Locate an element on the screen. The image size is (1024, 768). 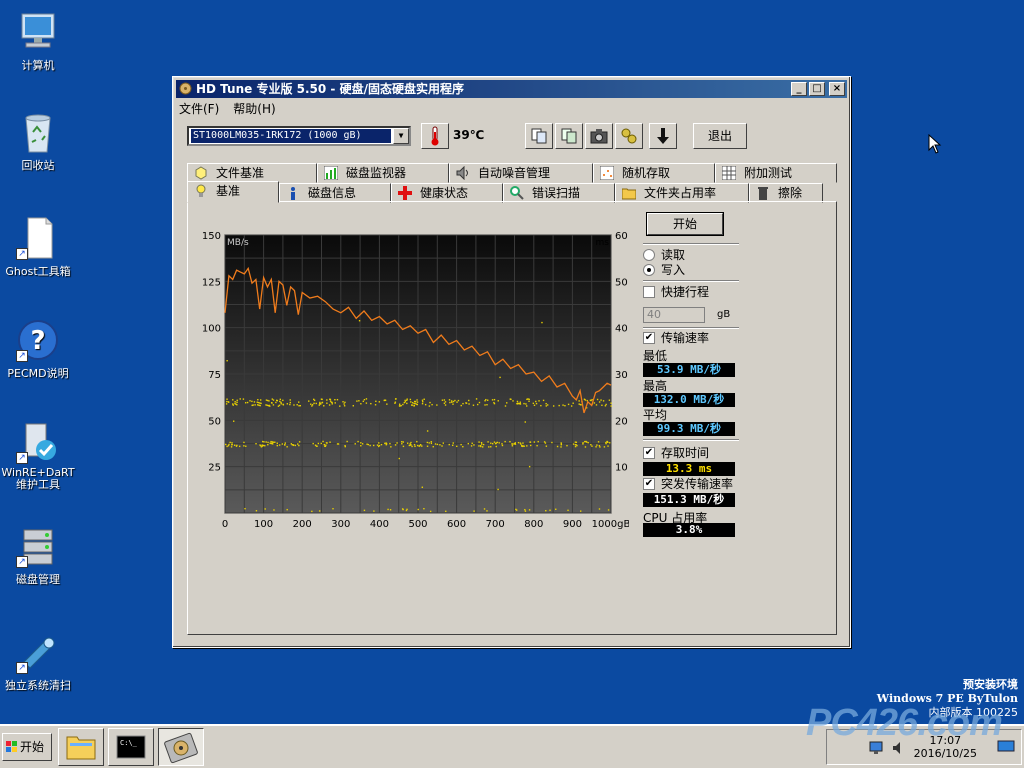
tab-aam: 自动噪音管理 is located at coordinates (521, 173).